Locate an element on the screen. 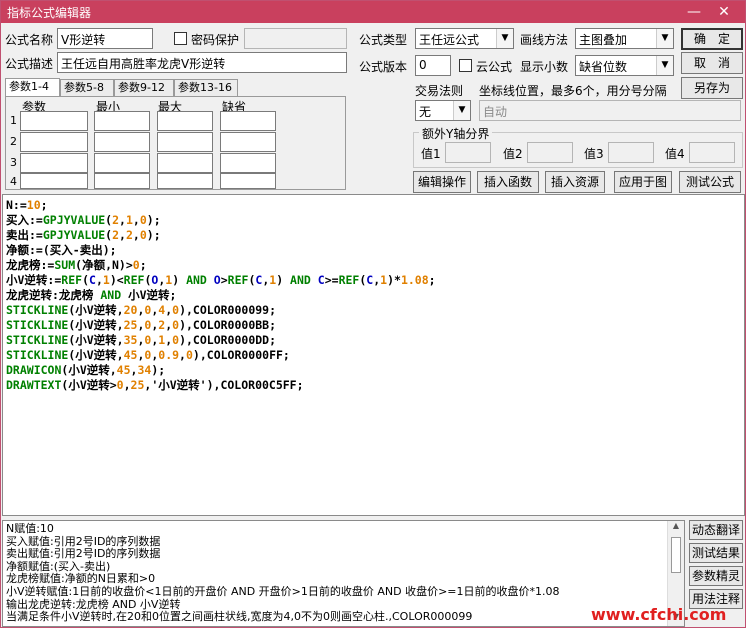 Image resolution: width=746 pixels, height=628 pixels. code-line: STICKLINE(小V逆转,45,0,0.9,0),COLOR0000FF; is located at coordinates (148, 355).